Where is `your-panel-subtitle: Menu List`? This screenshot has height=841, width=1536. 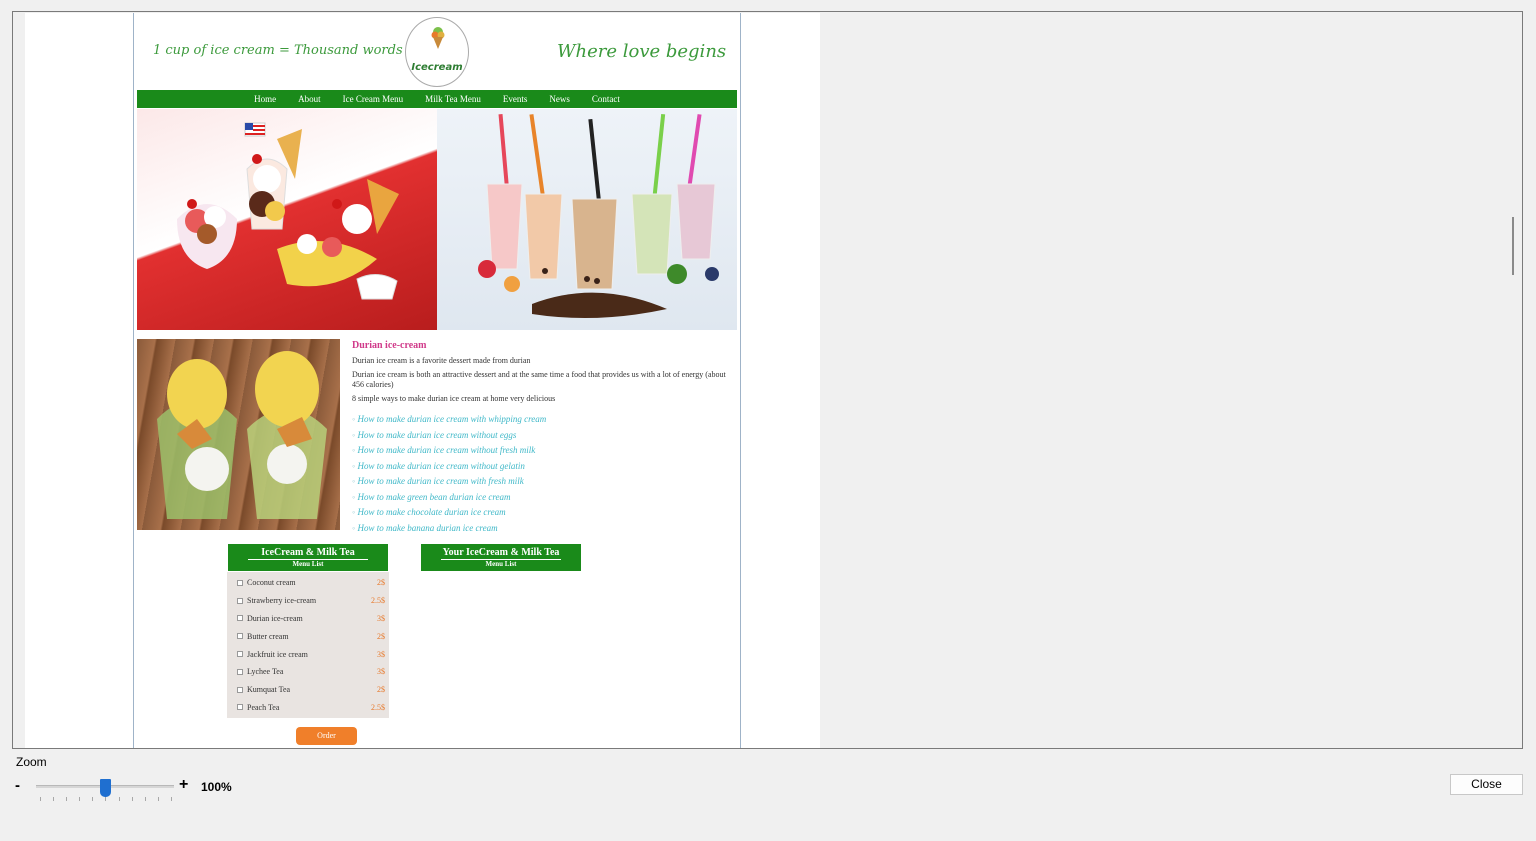
your-panel-subtitle: Menu List is located at coordinates (501, 563).